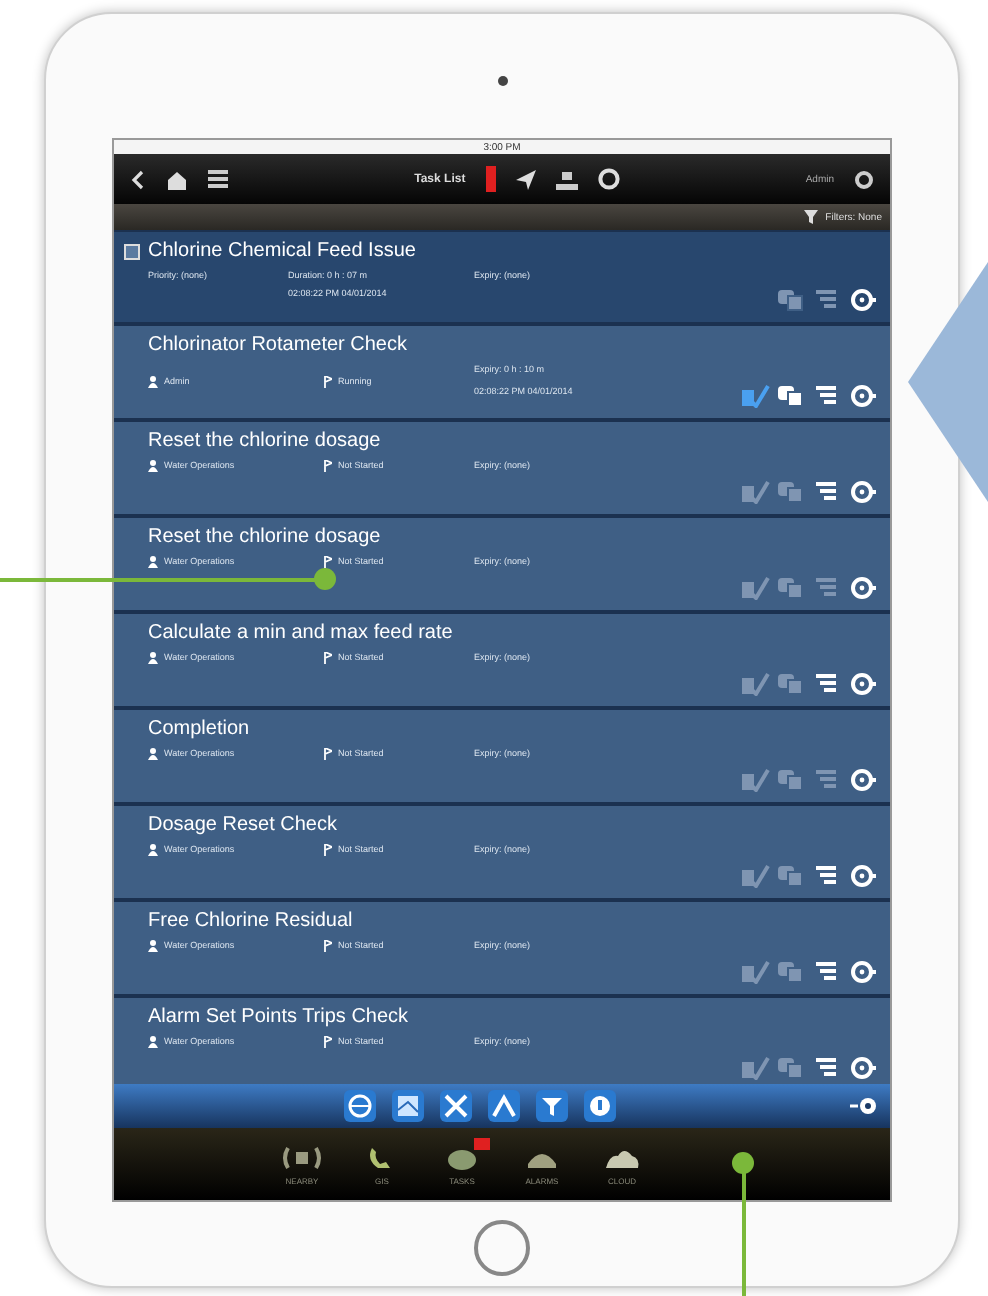 Image resolution: width=988 pixels, height=1296 pixels. I want to click on task-title: Completion, so click(200, 729).